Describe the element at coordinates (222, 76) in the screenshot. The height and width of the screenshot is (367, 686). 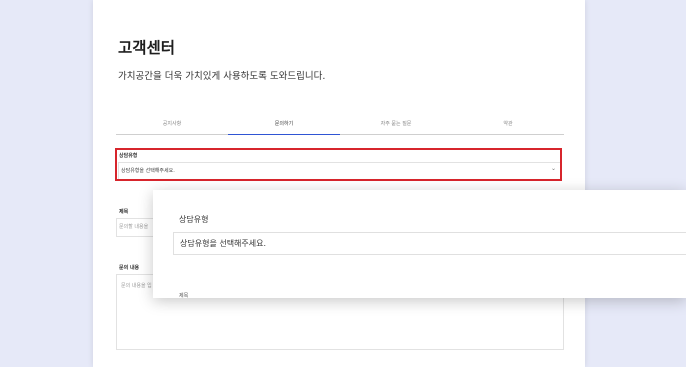
I see `page-subtitle: 가치공간을 더욱 가치있게 사용하도록 도와드립니다.` at that location.